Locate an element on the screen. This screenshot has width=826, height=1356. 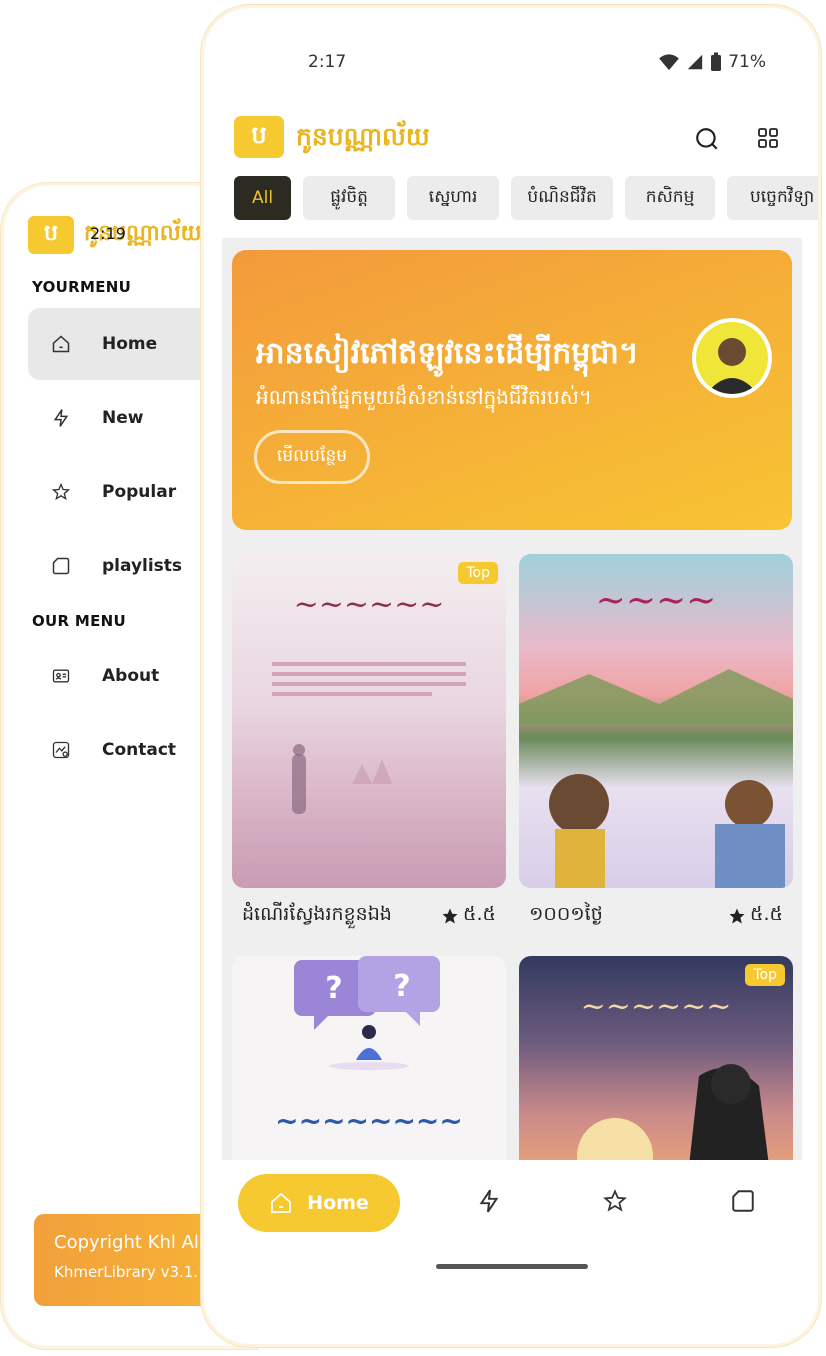
book-card: ~~~~~~ Top ដំណើរស្វែងរកខ្លួនឯង ៥.៥ is located at coordinates (369, 742).